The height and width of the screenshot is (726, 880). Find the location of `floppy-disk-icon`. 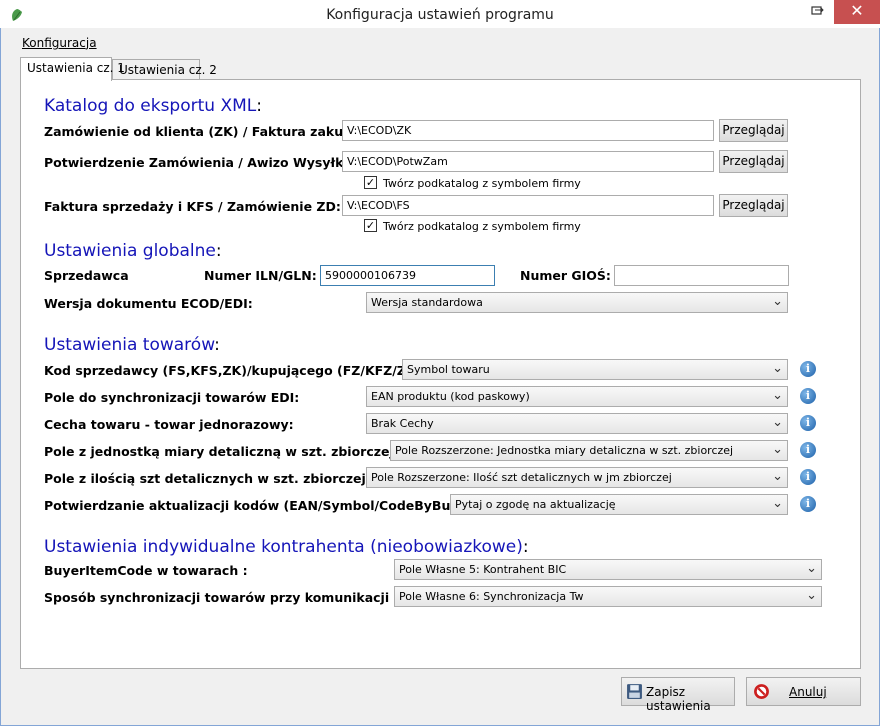

floppy-disk-icon is located at coordinates (634, 693).